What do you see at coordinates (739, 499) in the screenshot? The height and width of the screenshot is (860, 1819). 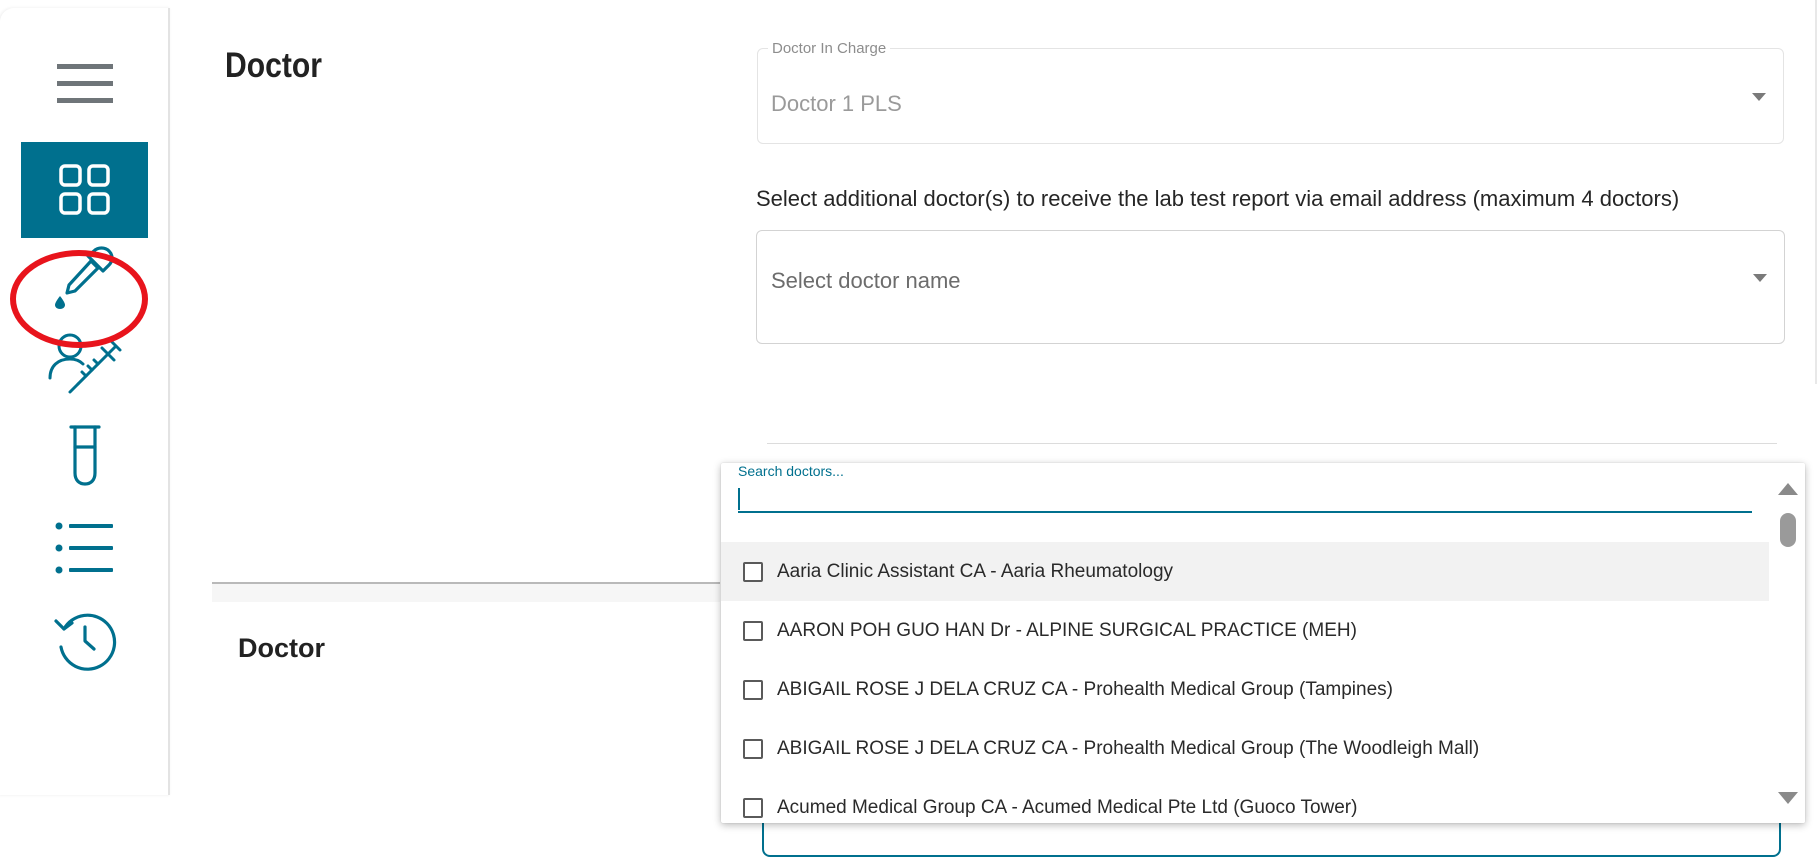 I see `text-cursor` at bounding box center [739, 499].